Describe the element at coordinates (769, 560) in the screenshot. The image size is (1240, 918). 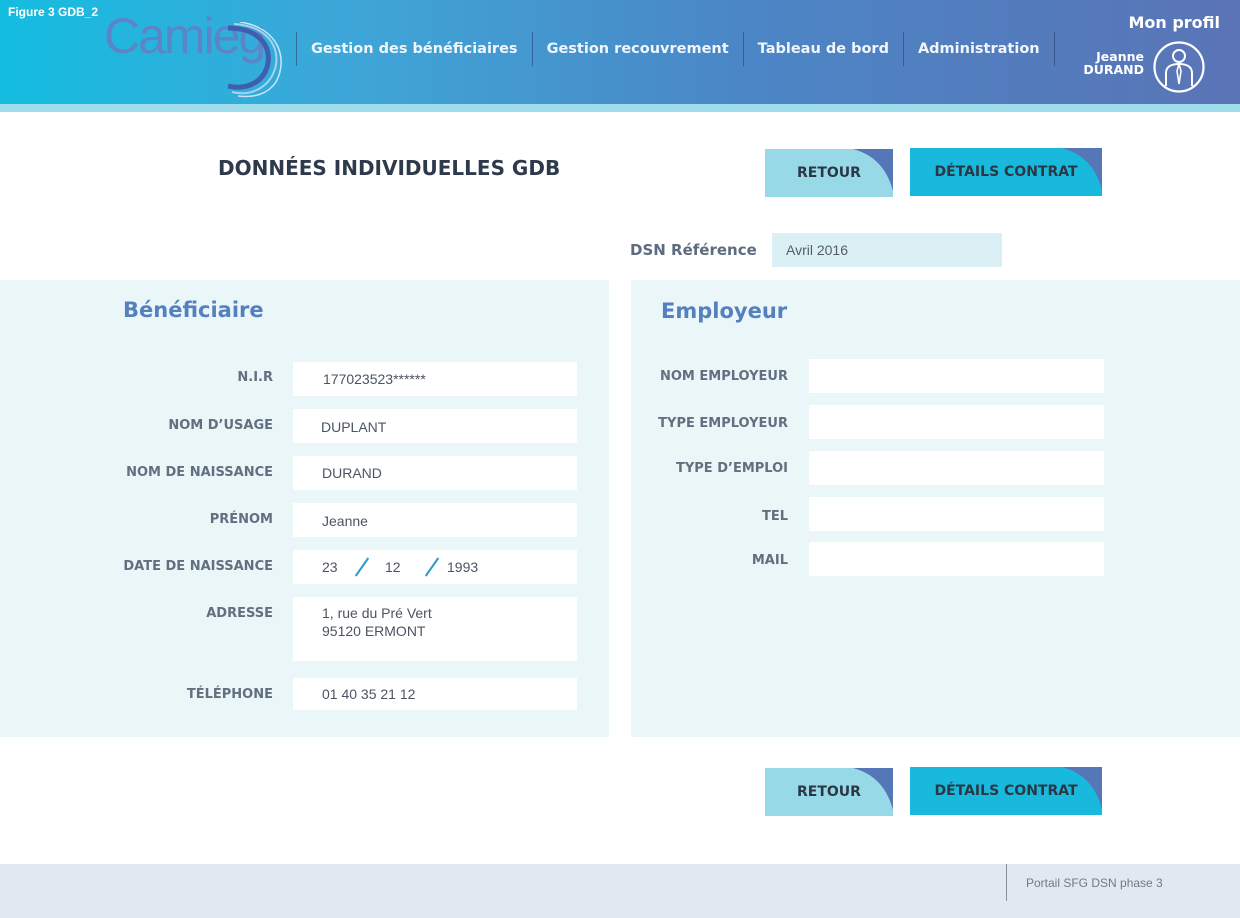
I see `mail-label: MAIL` at that location.